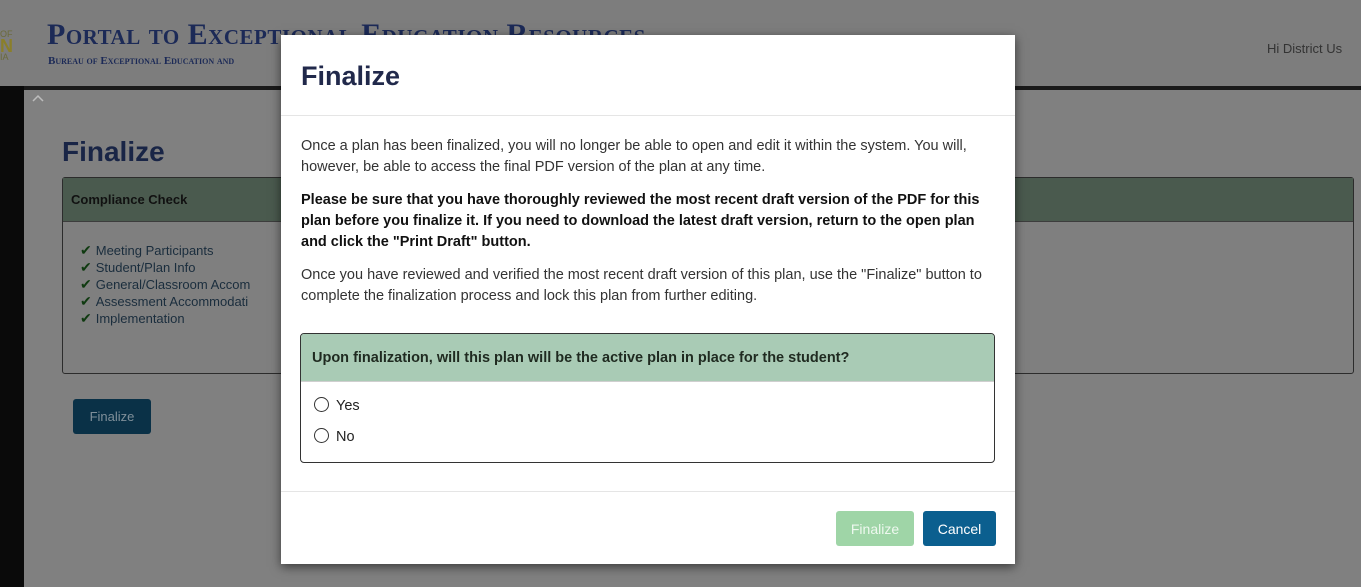 This screenshot has width=1361, height=587. I want to click on cancel-button: Cancel, so click(959, 528).